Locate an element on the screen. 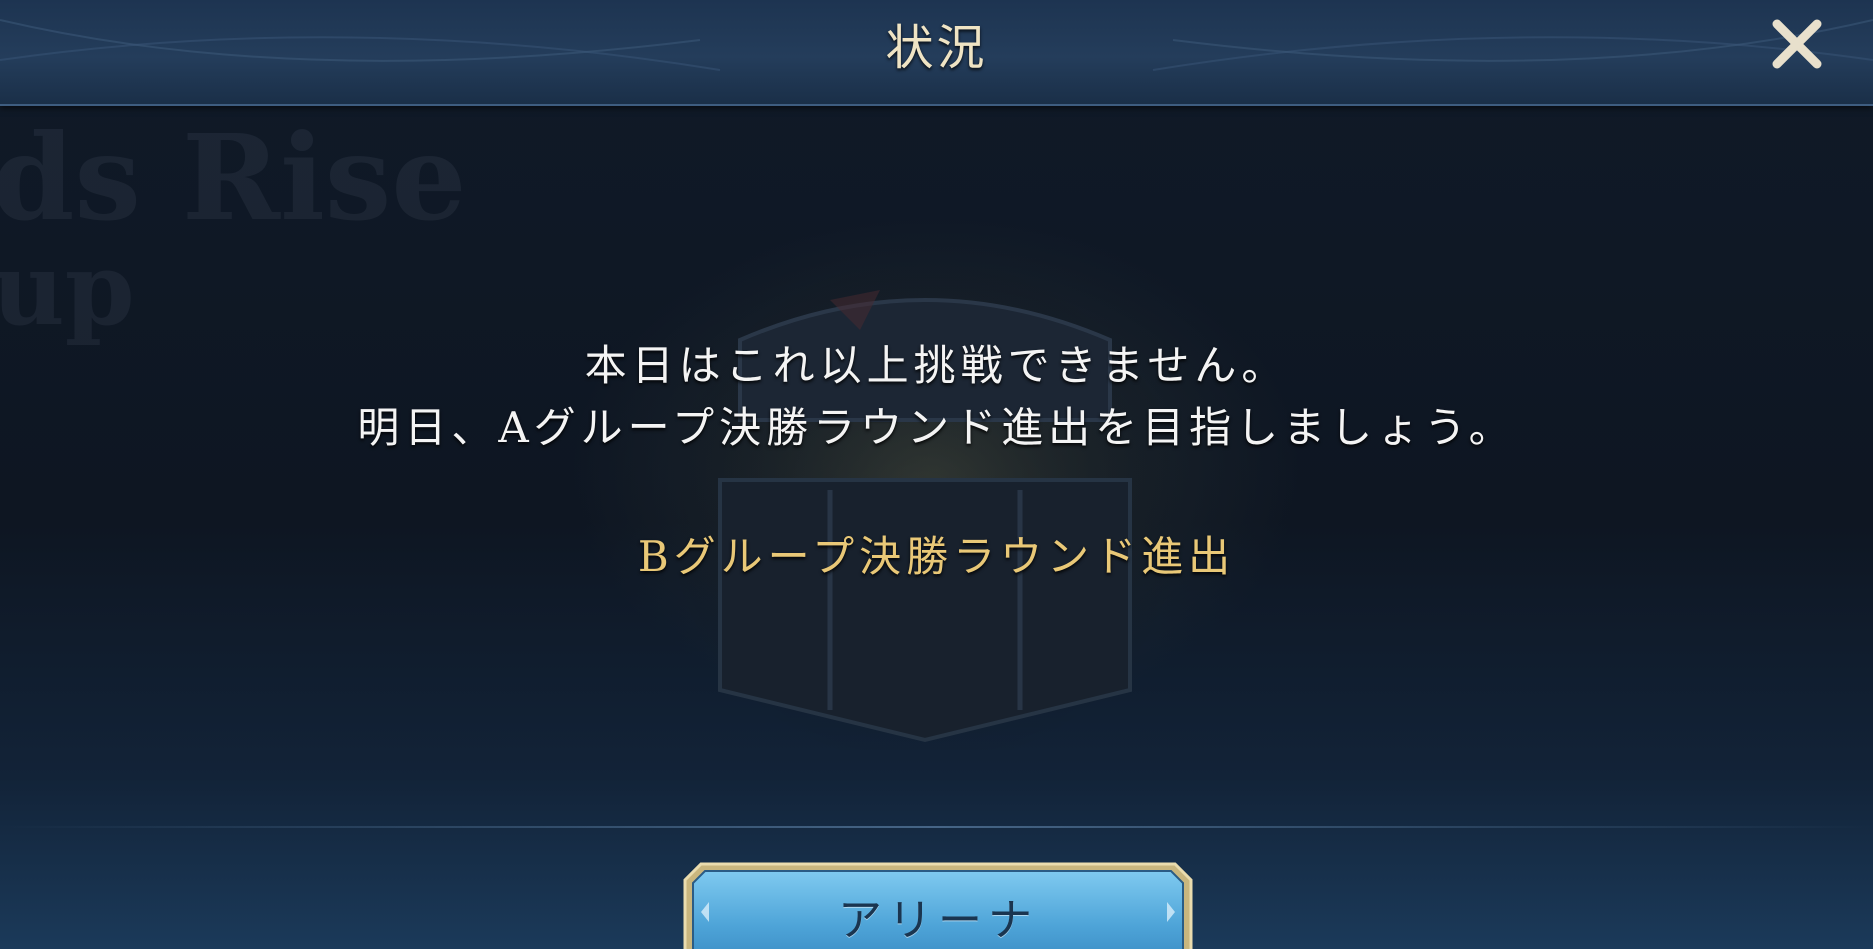  background-event-subtitle-fragment: up is located at coordinates (67, 289).